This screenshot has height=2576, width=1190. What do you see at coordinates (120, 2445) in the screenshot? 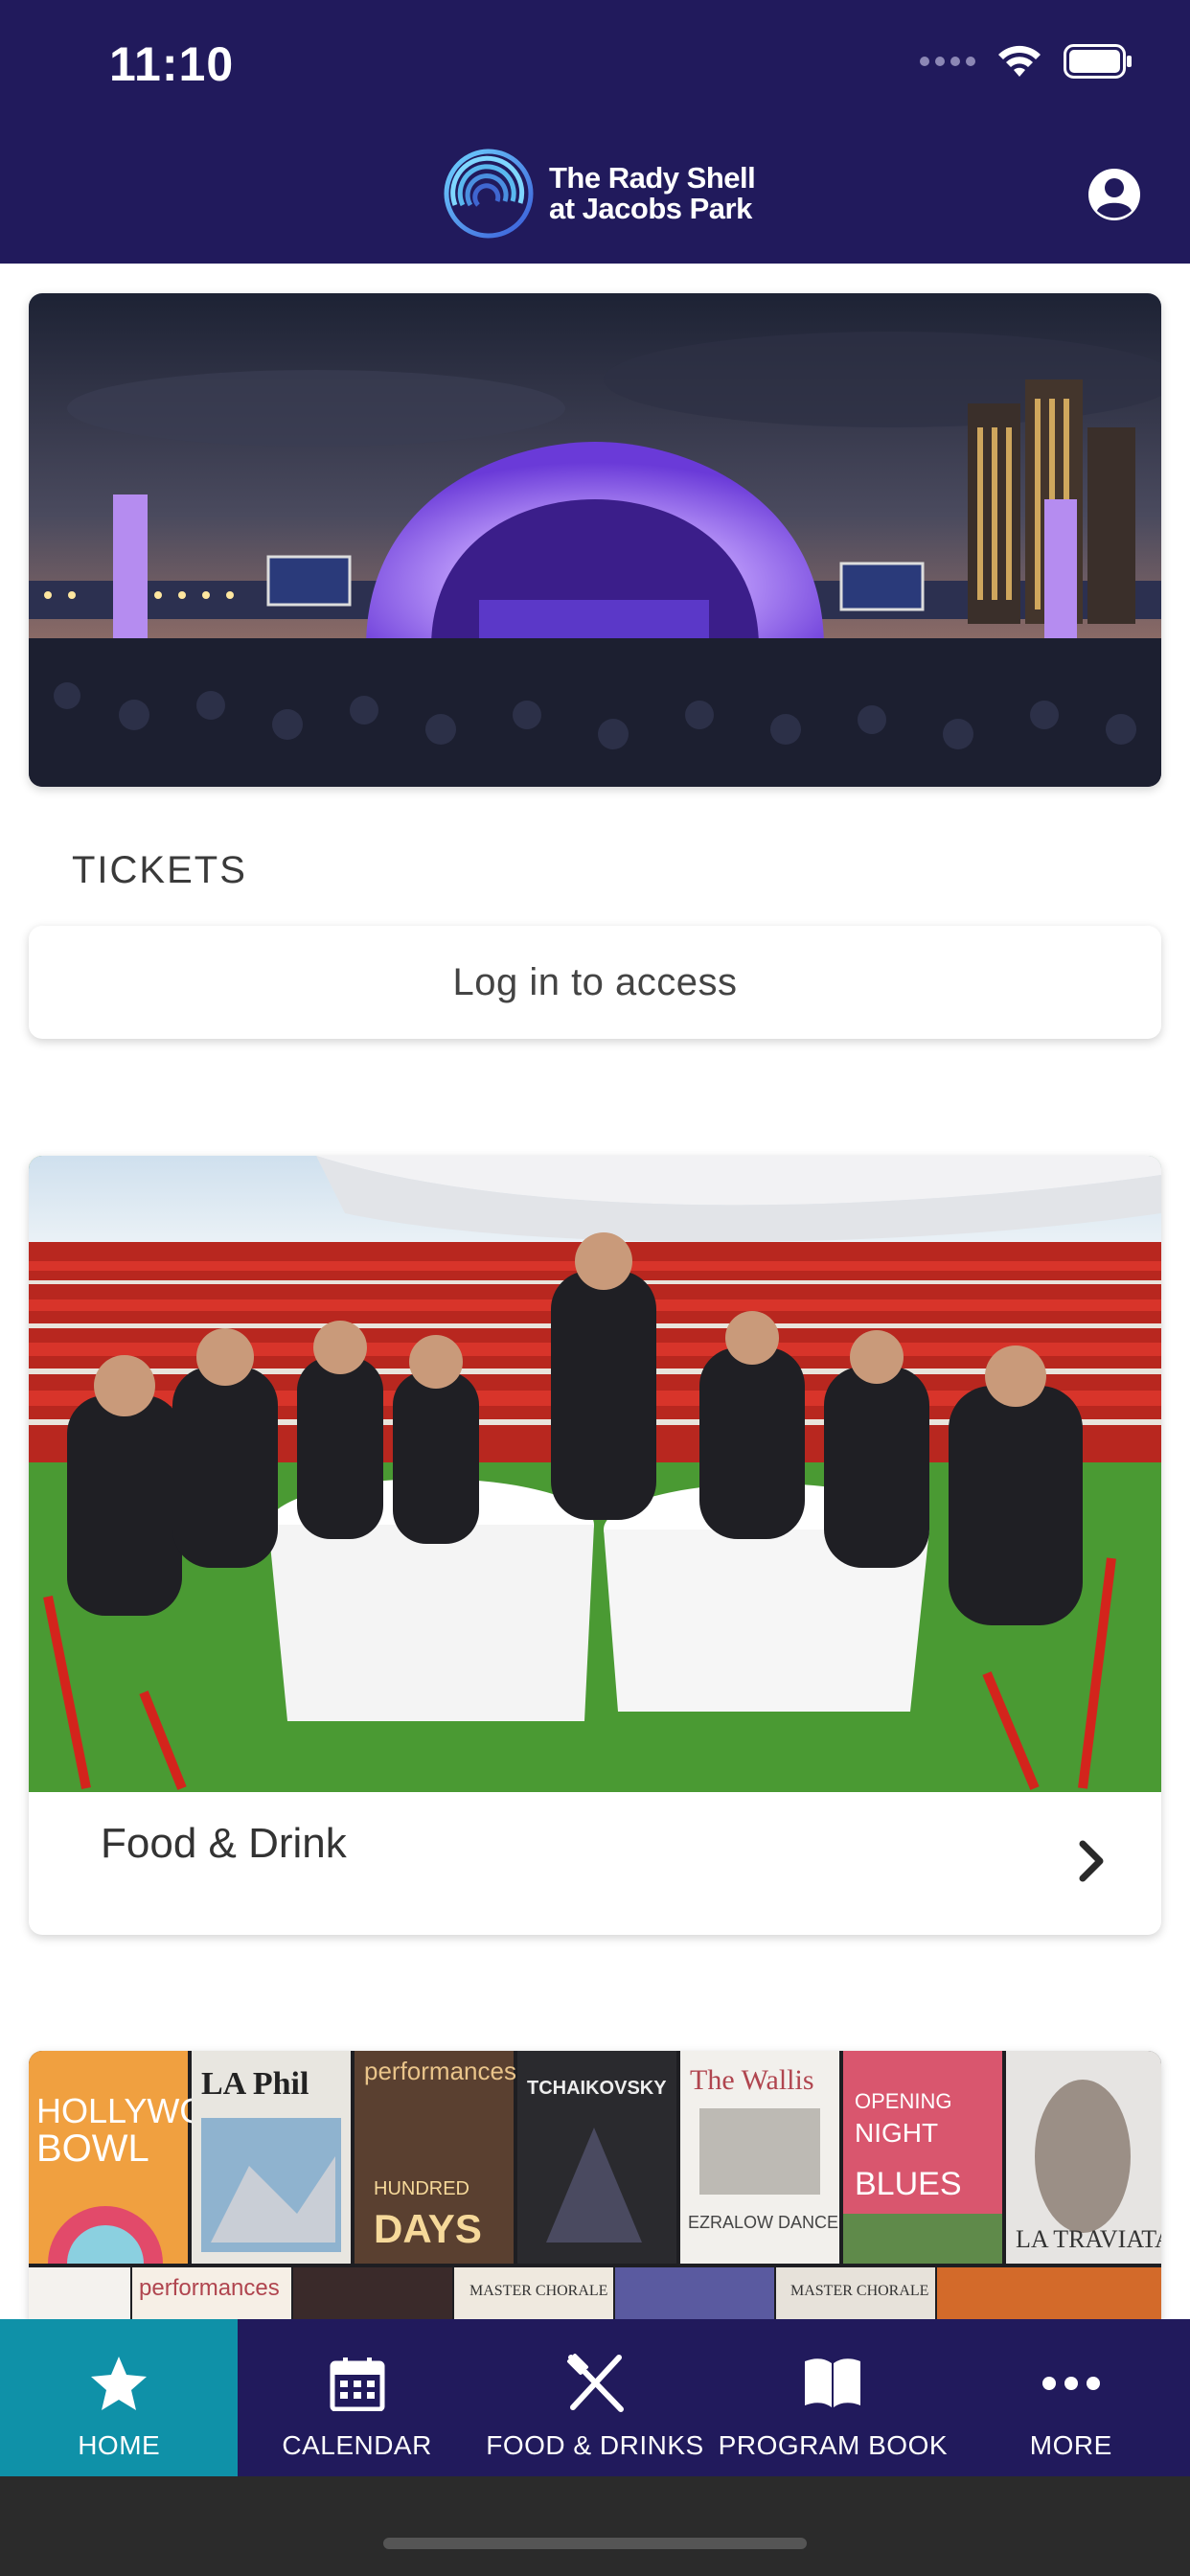
I see `tab-home-label: HOME` at bounding box center [120, 2445].